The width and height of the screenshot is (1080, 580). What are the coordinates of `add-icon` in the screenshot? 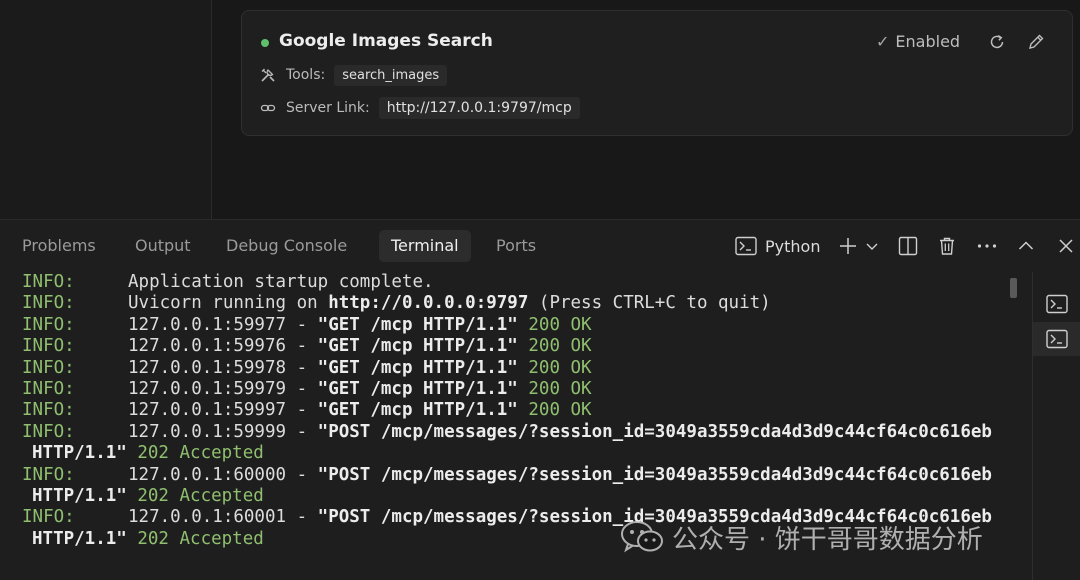 It's located at (848, 246).